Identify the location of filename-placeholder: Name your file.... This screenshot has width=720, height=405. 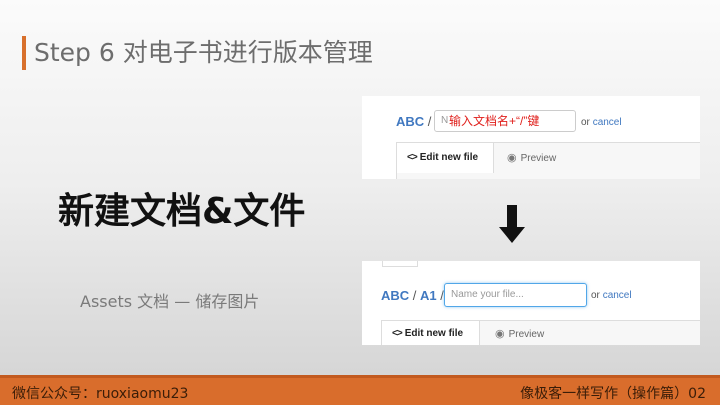
(487, 294).